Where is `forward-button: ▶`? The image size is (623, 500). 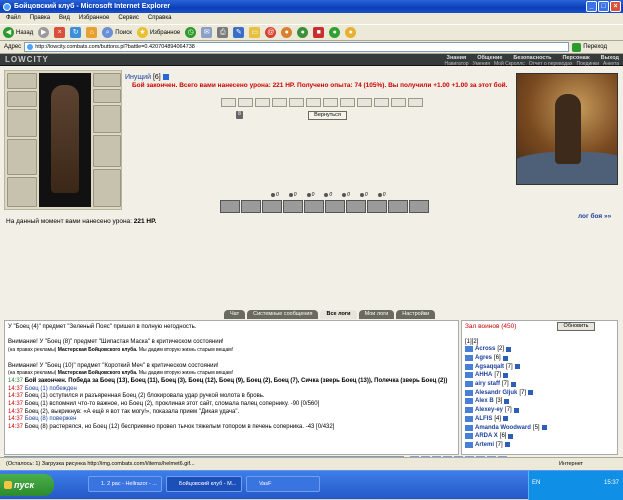 forward-button: ▶ is located at coordinates (44, 33).